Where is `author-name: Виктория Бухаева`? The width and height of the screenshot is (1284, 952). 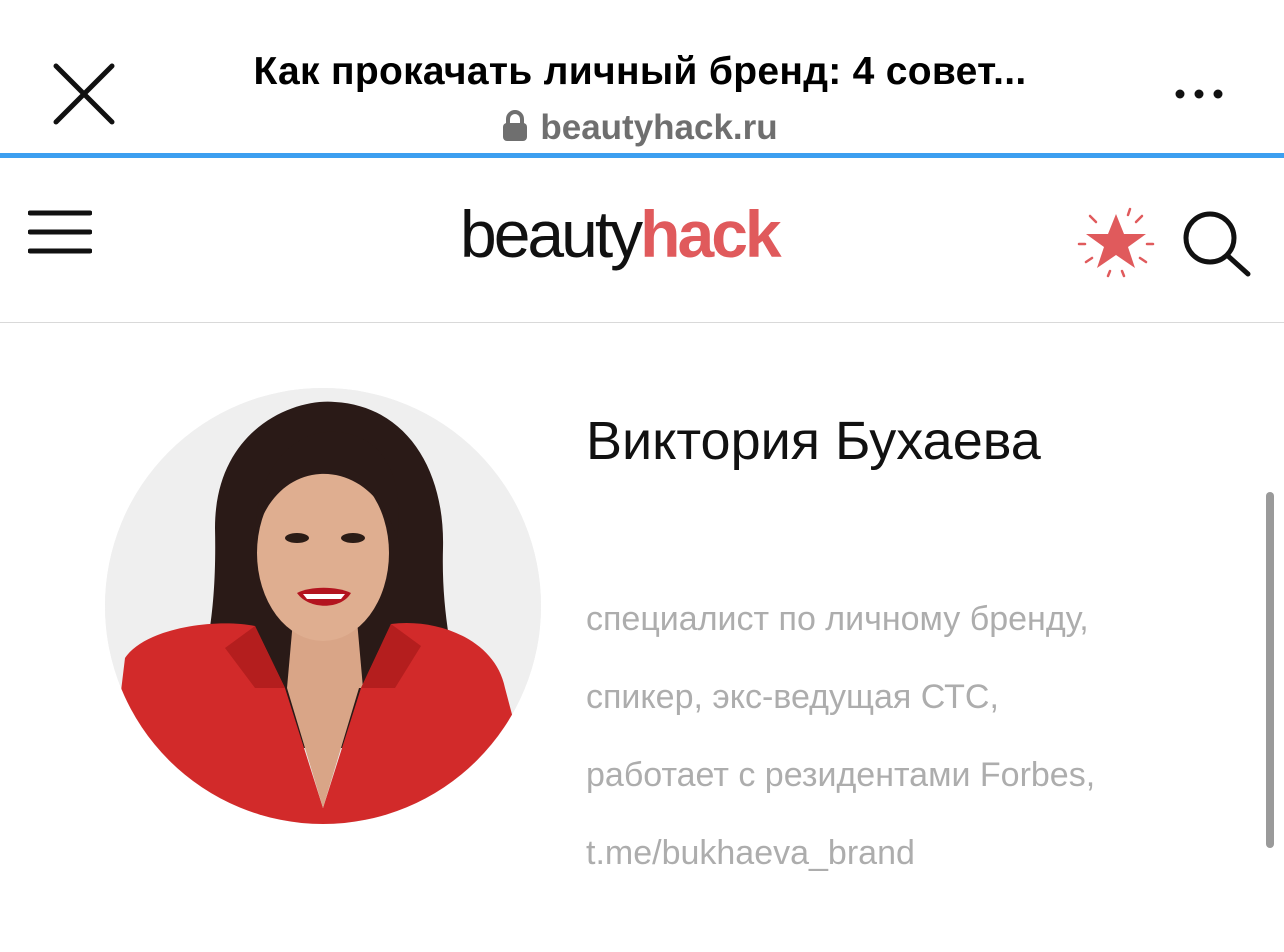
author-name: Виктория Бухаева is located at coordinates (813, 441).